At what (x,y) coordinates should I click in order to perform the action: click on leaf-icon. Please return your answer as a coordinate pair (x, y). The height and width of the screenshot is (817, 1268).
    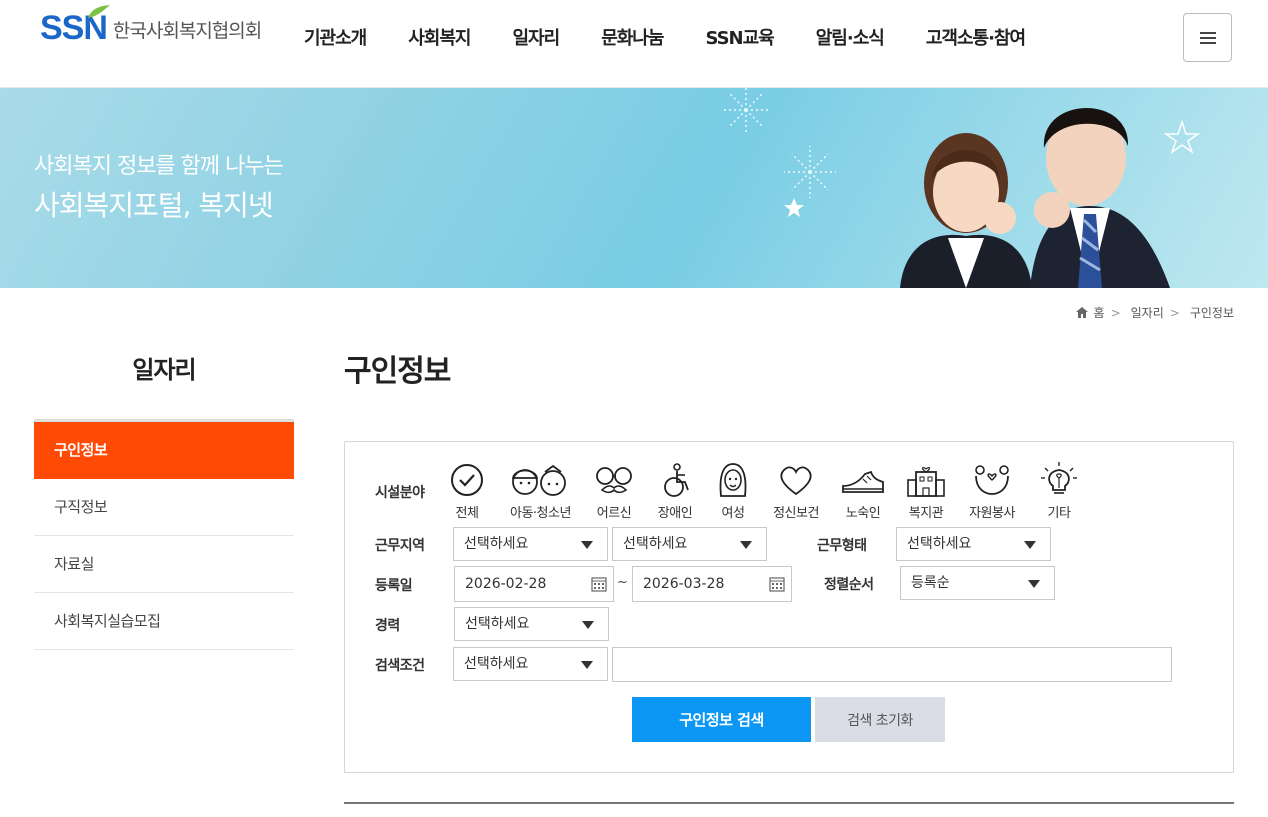
    Looking at the image, I should click on (99, 11).